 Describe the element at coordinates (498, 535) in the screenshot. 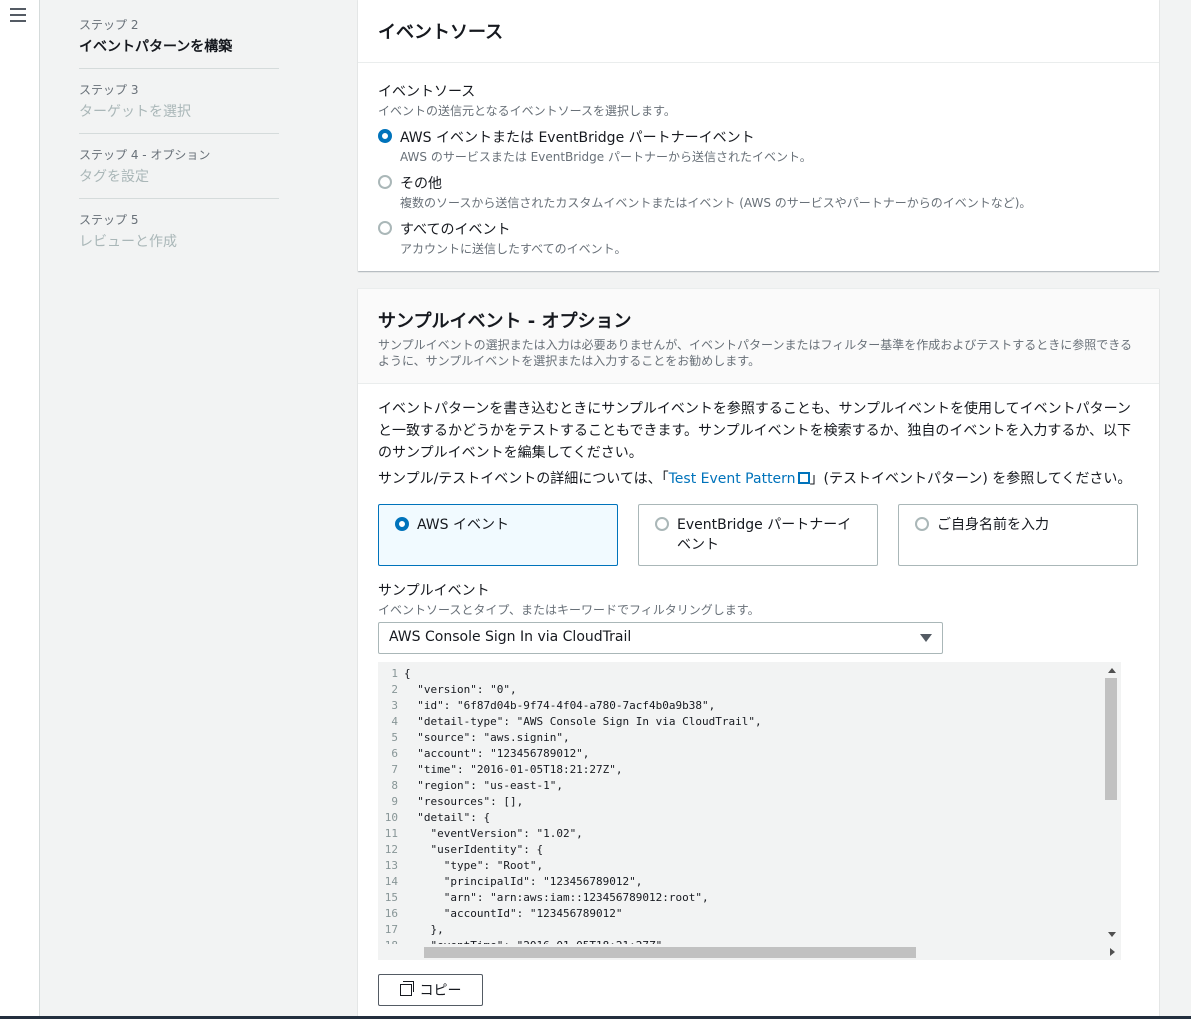

I see `tile-aws-events: AWS イベント` at that location.